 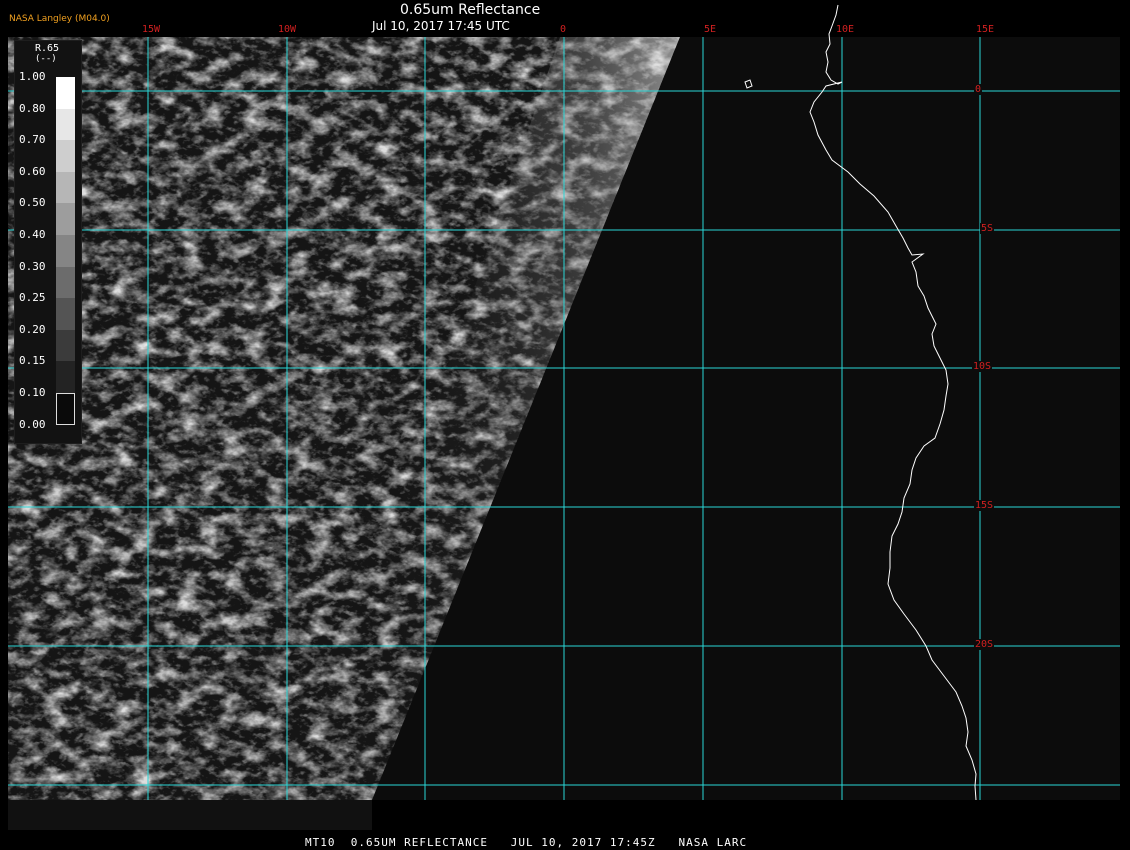 I want to click on data-gap, so click(x=190, y=815).